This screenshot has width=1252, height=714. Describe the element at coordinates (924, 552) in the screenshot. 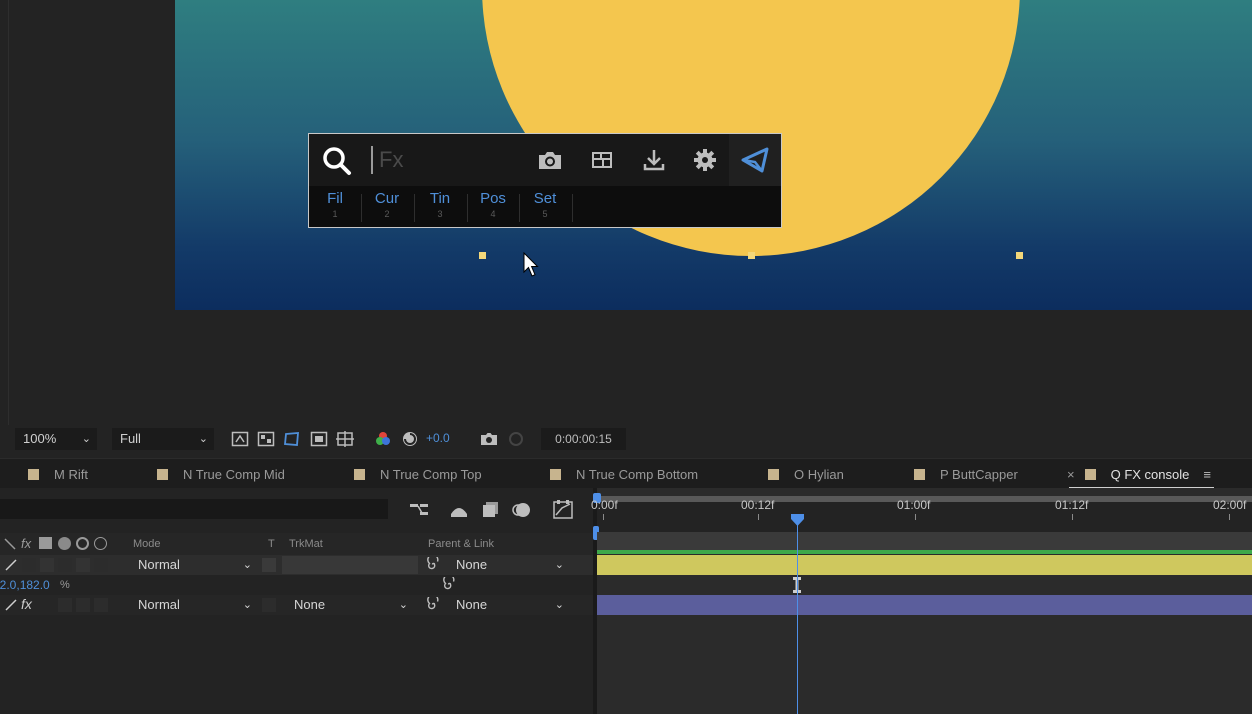

I see `comp-duration-bar` at that location.